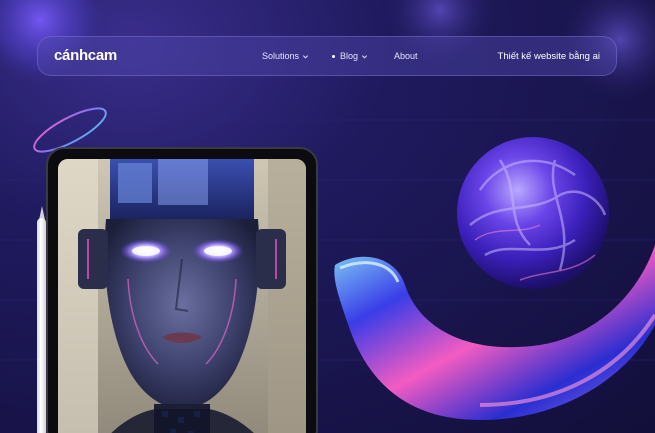 The height and width of the screenshot is (433, 655). I want to click on nav-item-label: About, so click(406, 56).